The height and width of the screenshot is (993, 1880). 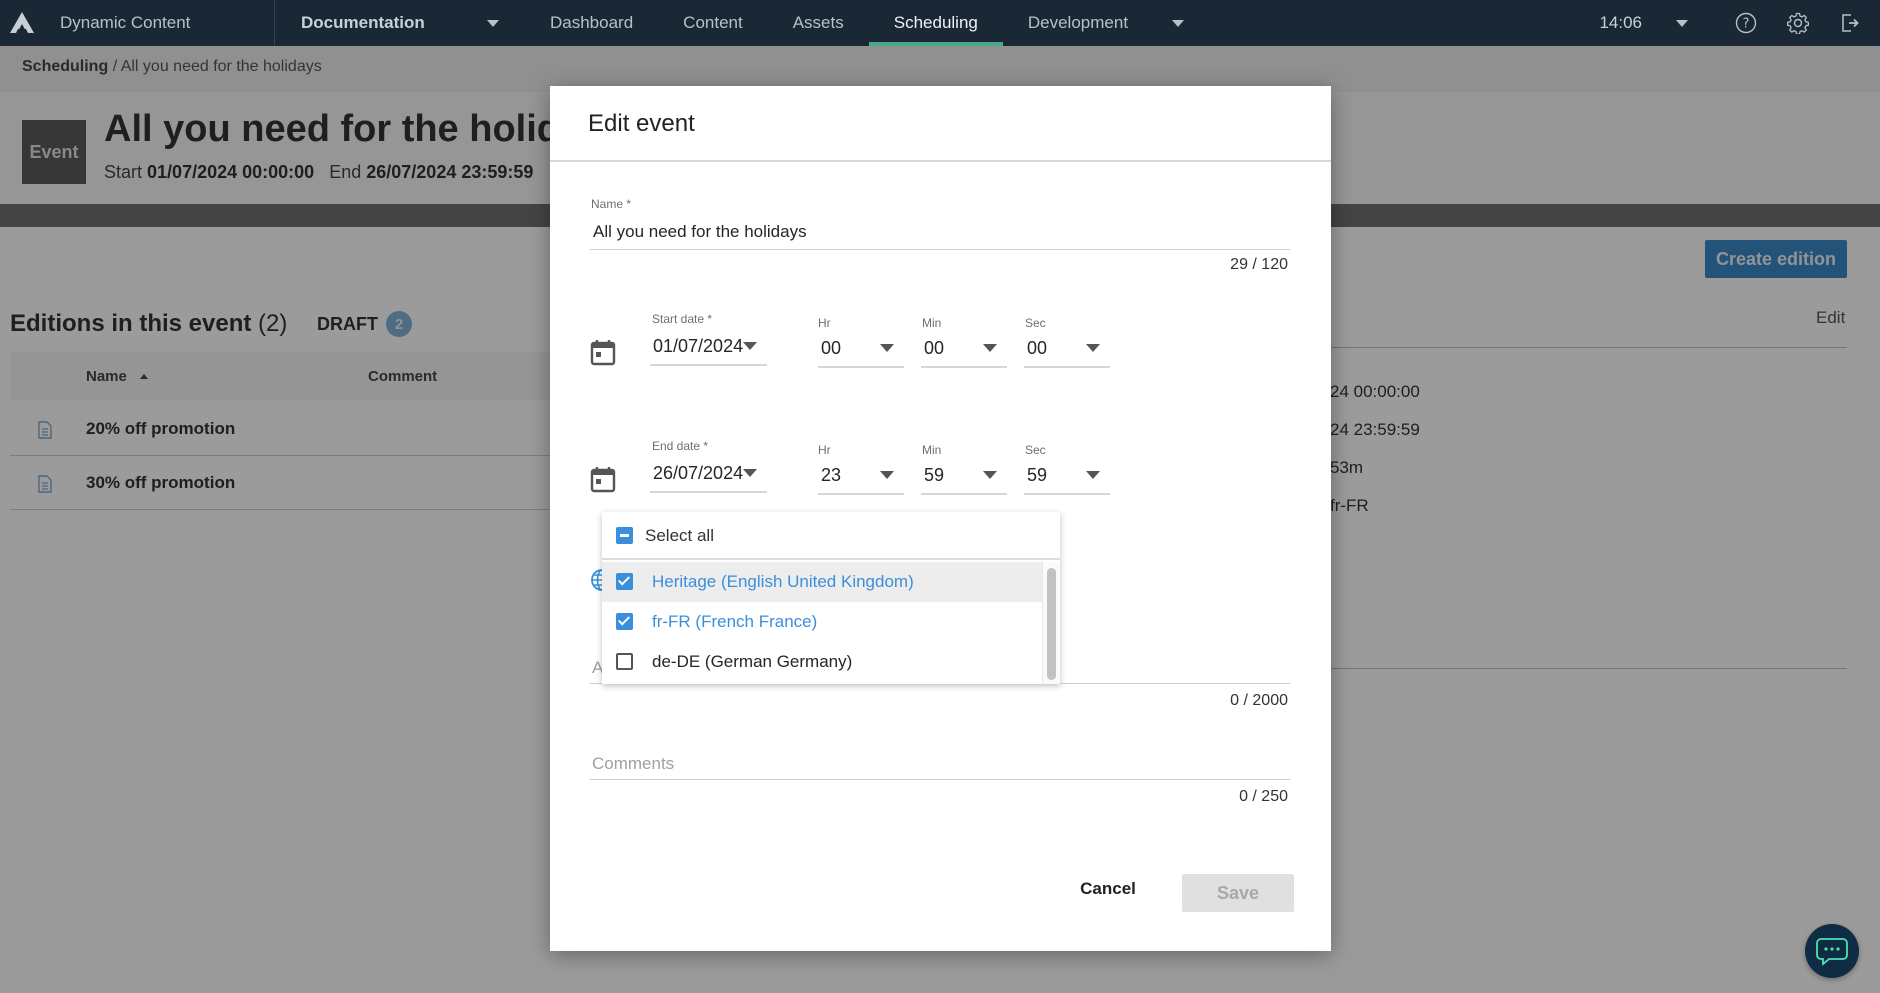 I want to click on logout-icon, so click(x=1850, y=23).